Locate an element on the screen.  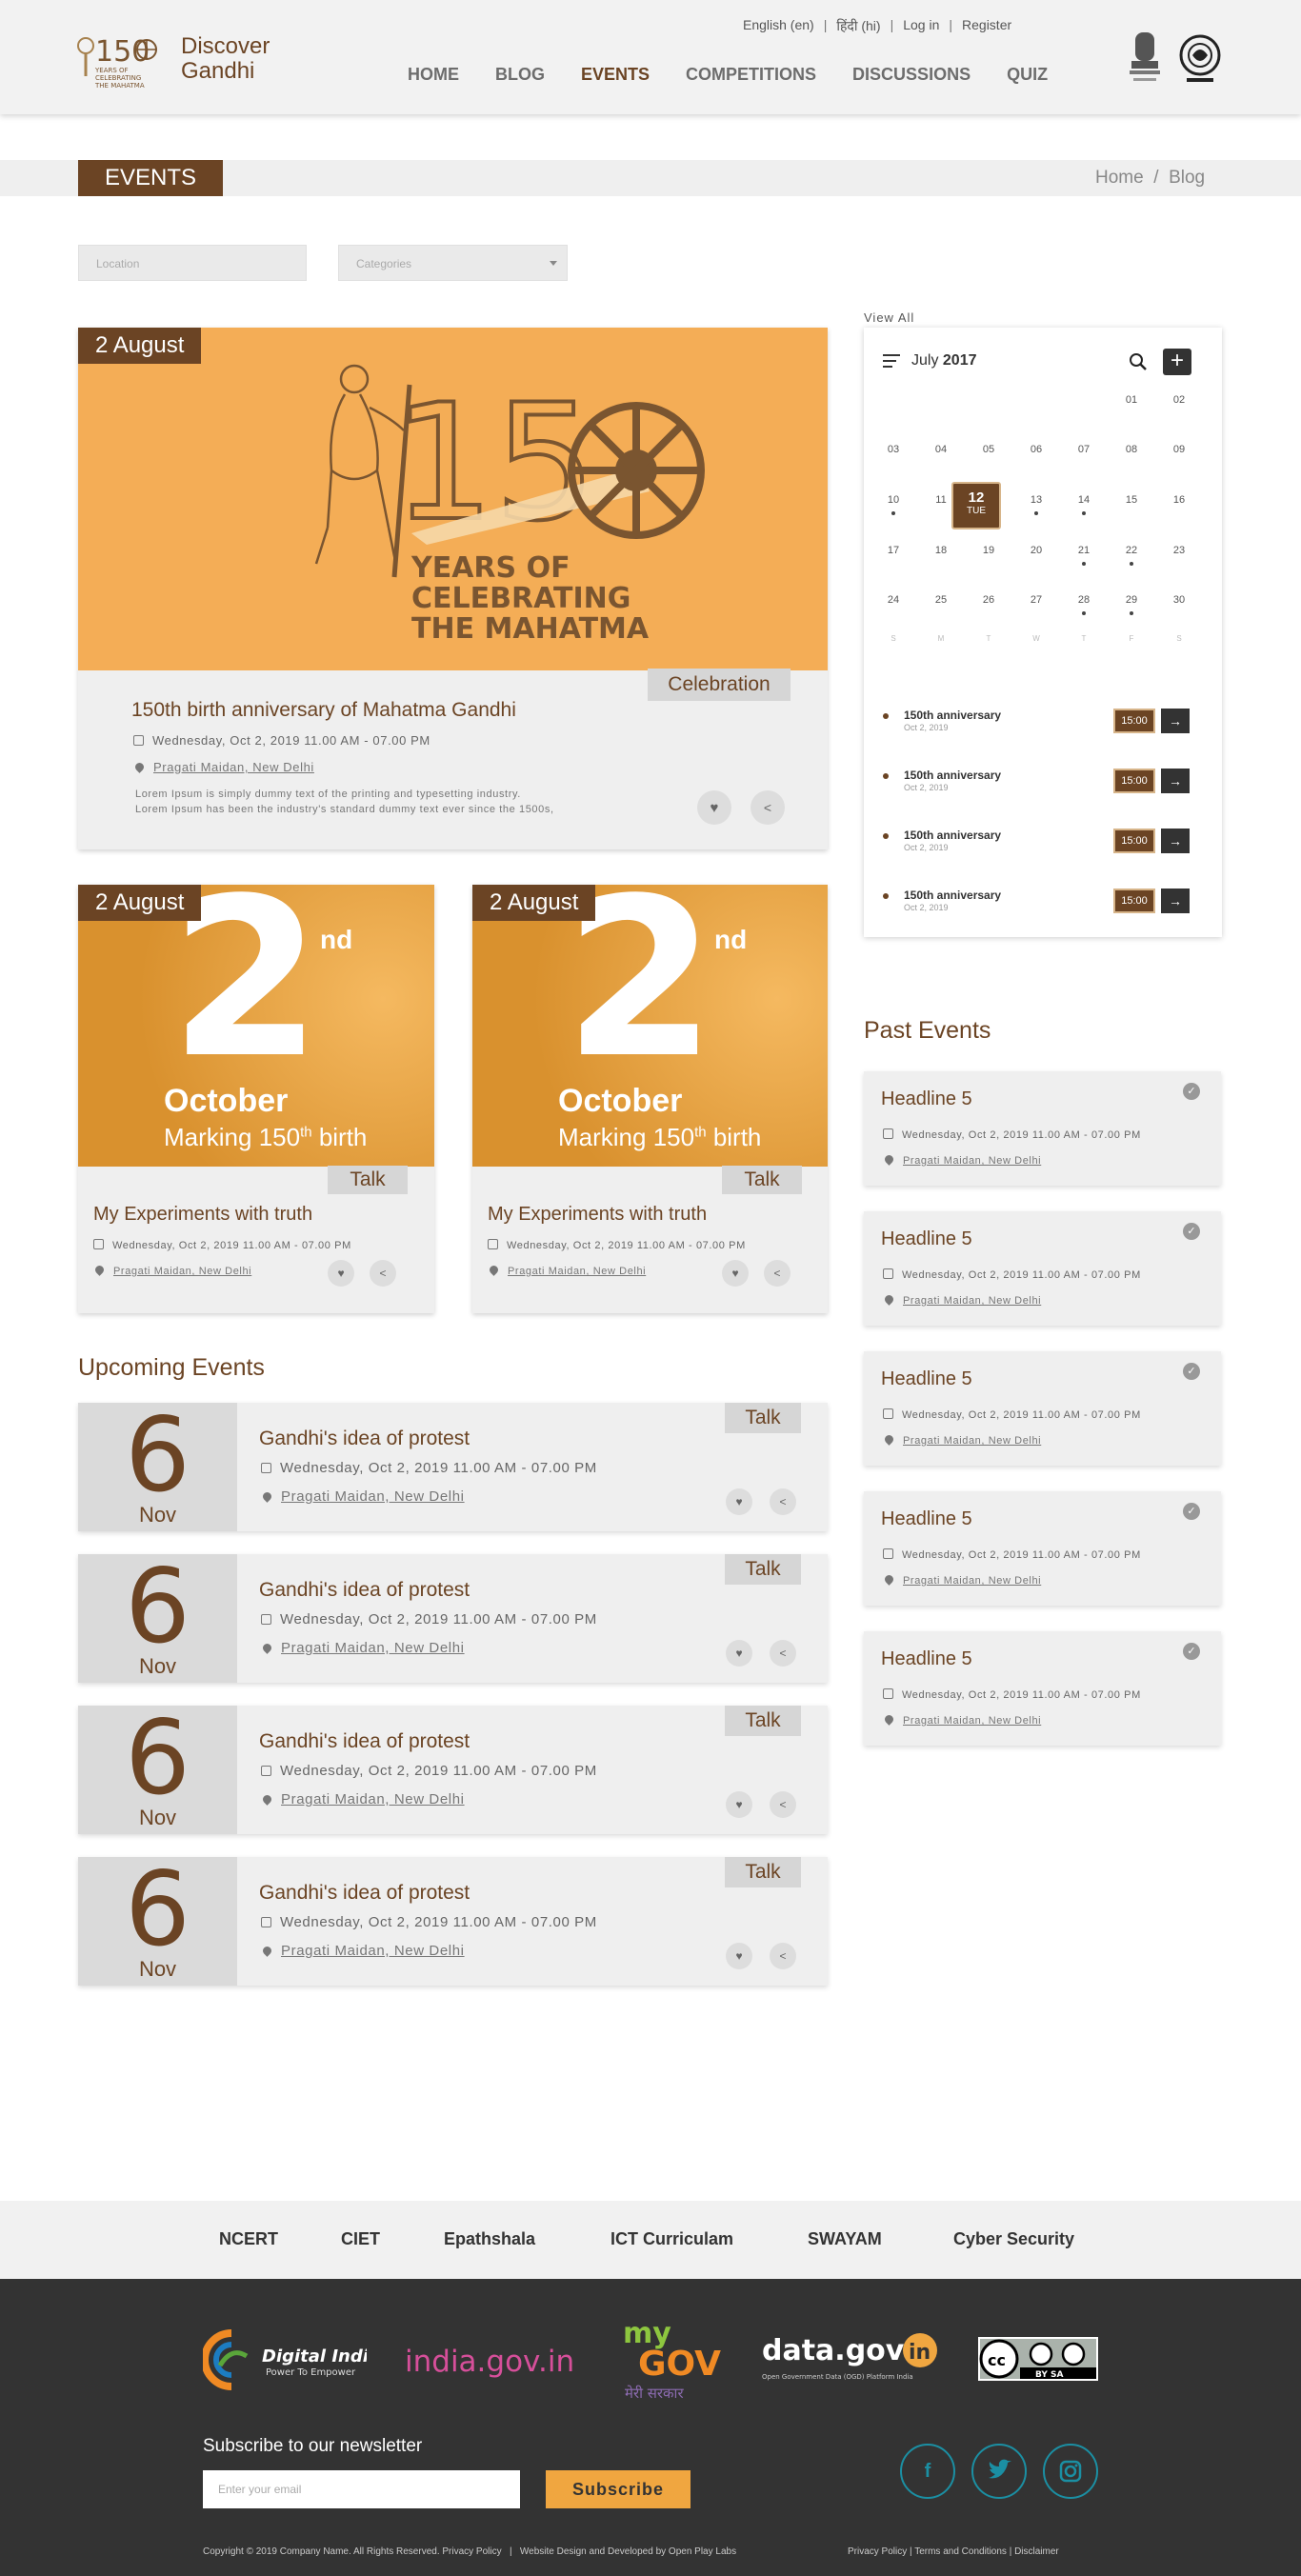
calendar-day: 04 is located at coordinates (941, 449).